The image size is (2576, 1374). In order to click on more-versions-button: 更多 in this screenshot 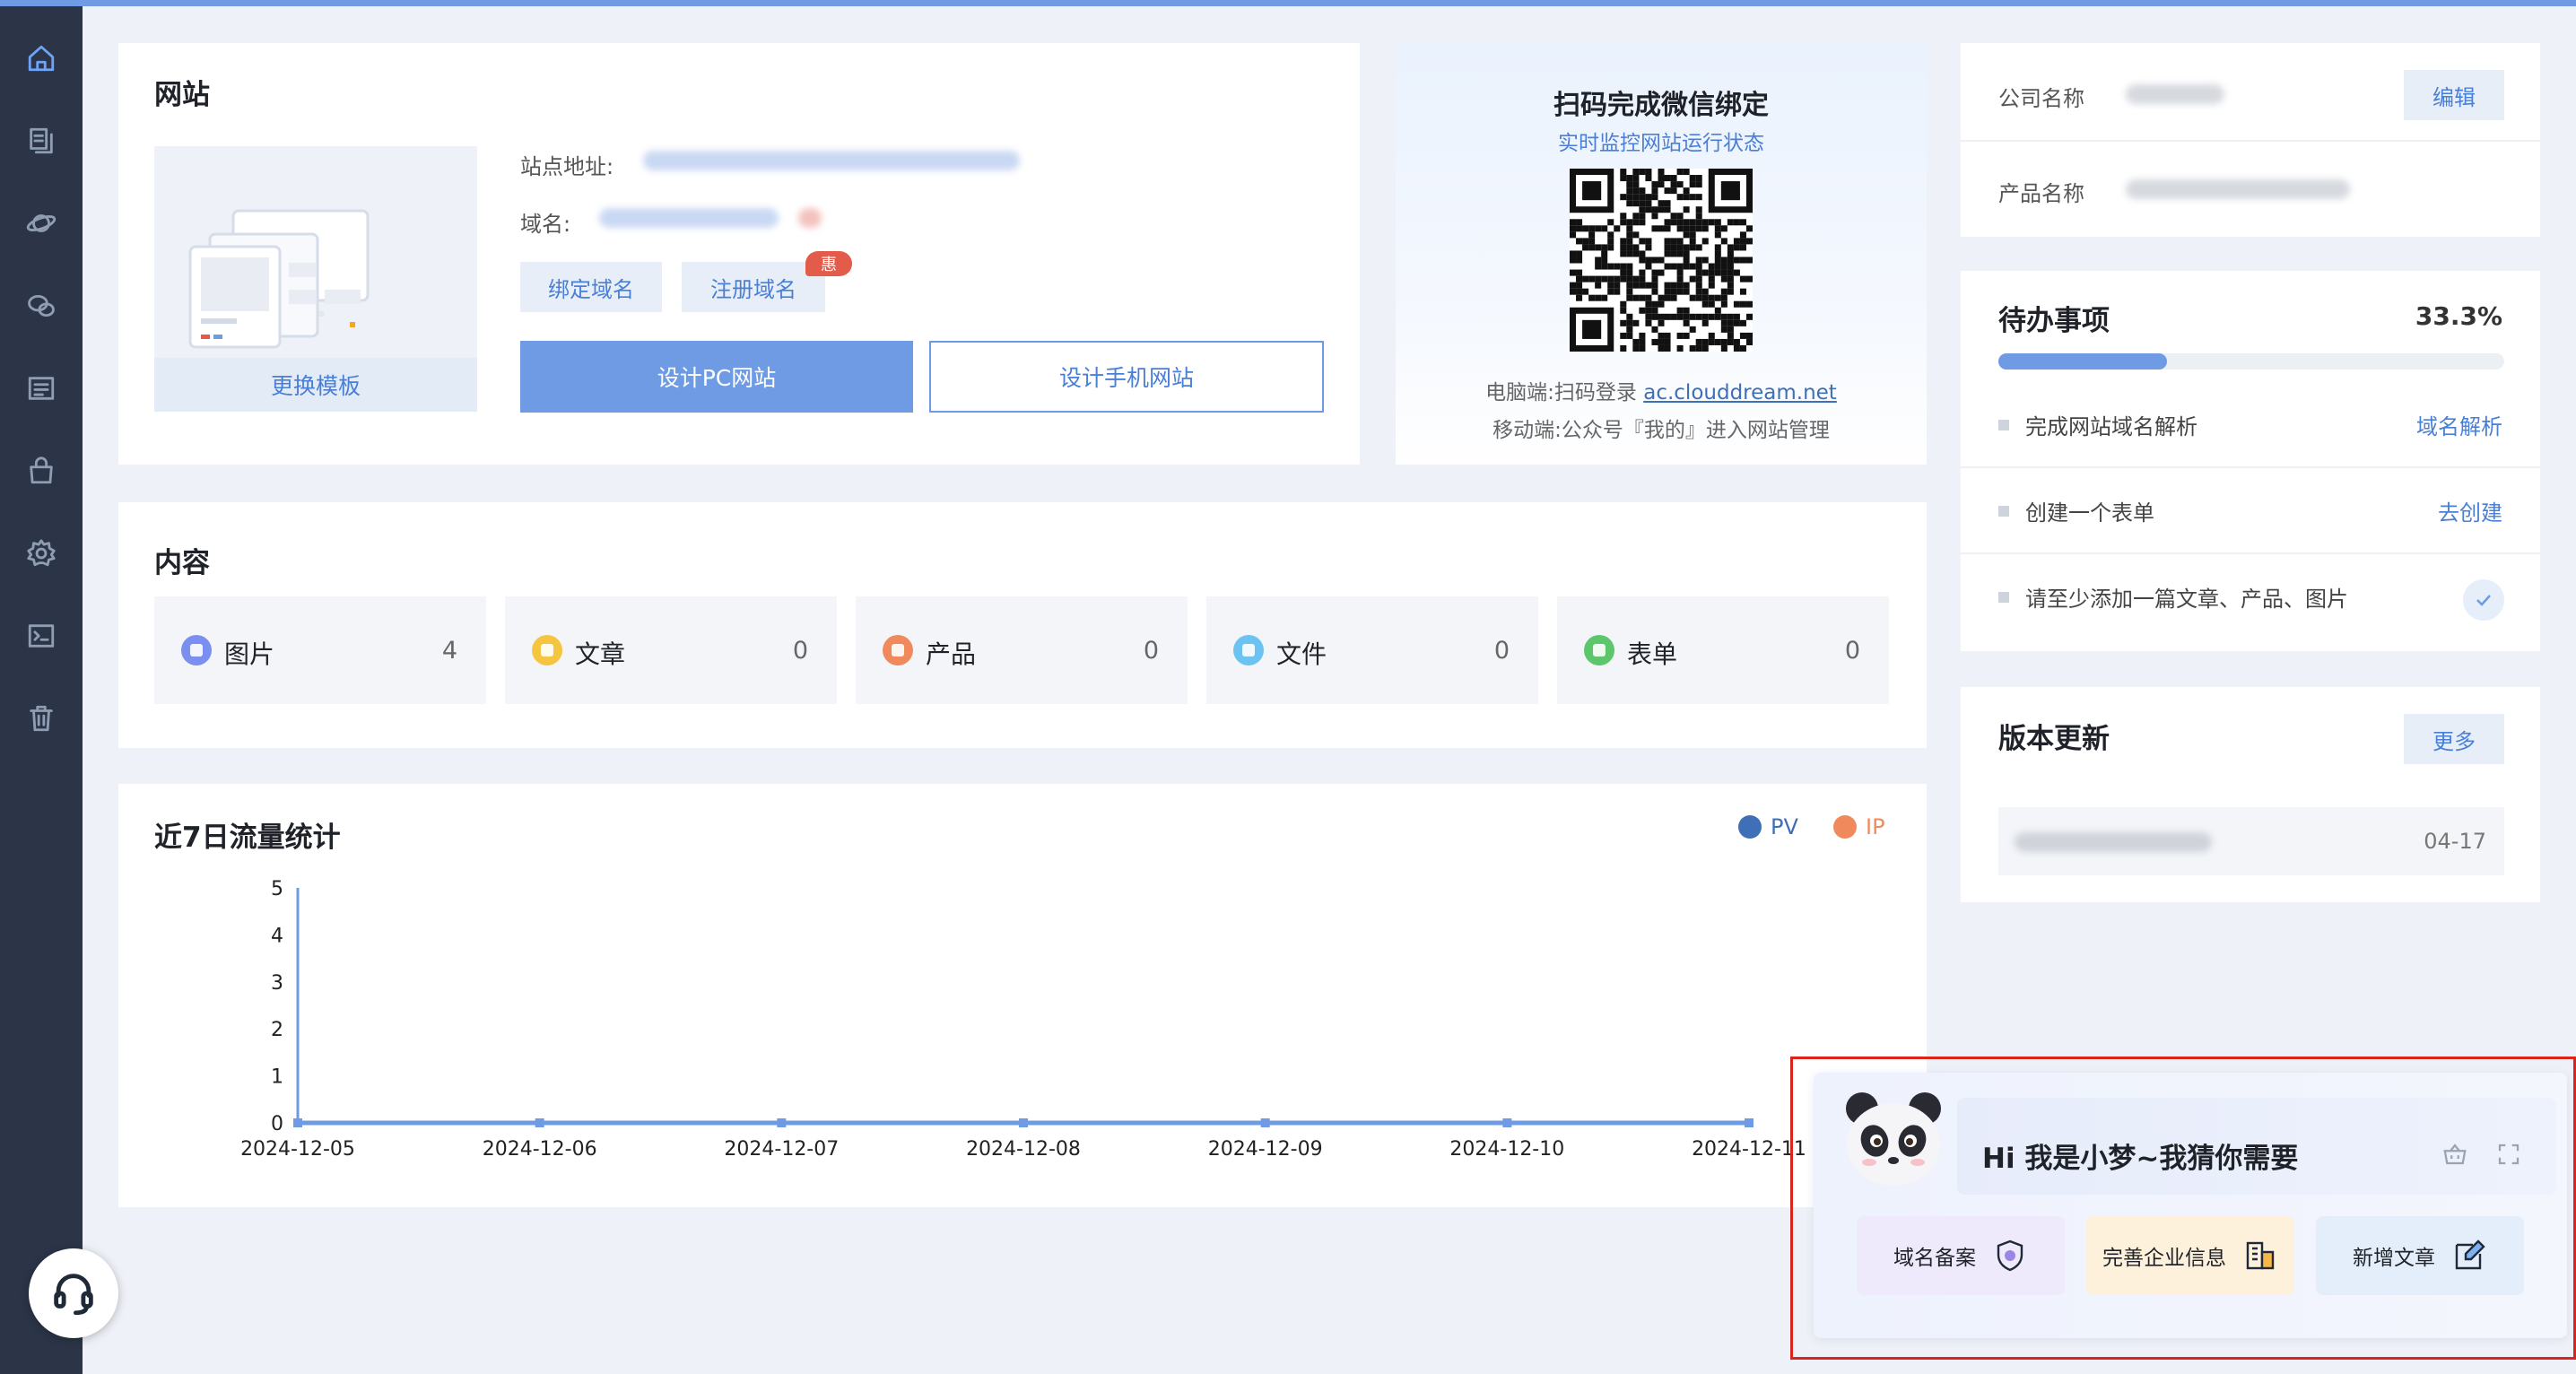, I will do `click(2454, 739)`.